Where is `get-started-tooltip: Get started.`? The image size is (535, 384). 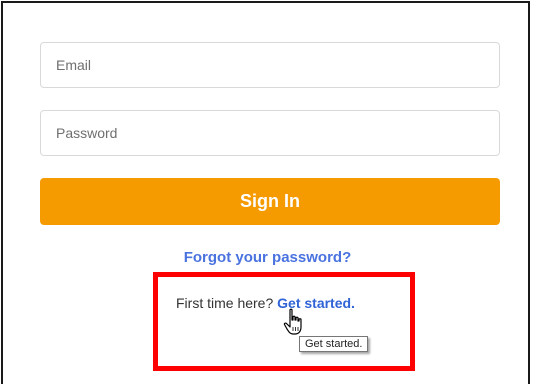 get-started-tooltip: Get started. is located at coordinates (334, 344).